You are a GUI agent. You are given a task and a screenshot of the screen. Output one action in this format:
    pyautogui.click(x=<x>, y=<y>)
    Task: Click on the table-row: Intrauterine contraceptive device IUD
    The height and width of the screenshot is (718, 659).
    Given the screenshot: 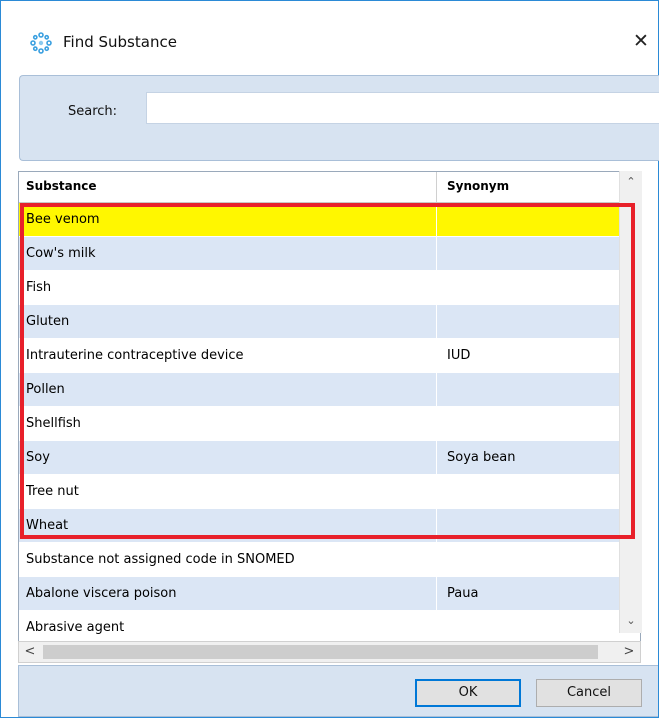 What is the action you would take?
    pyautogui.click(x=327, y=356)
    